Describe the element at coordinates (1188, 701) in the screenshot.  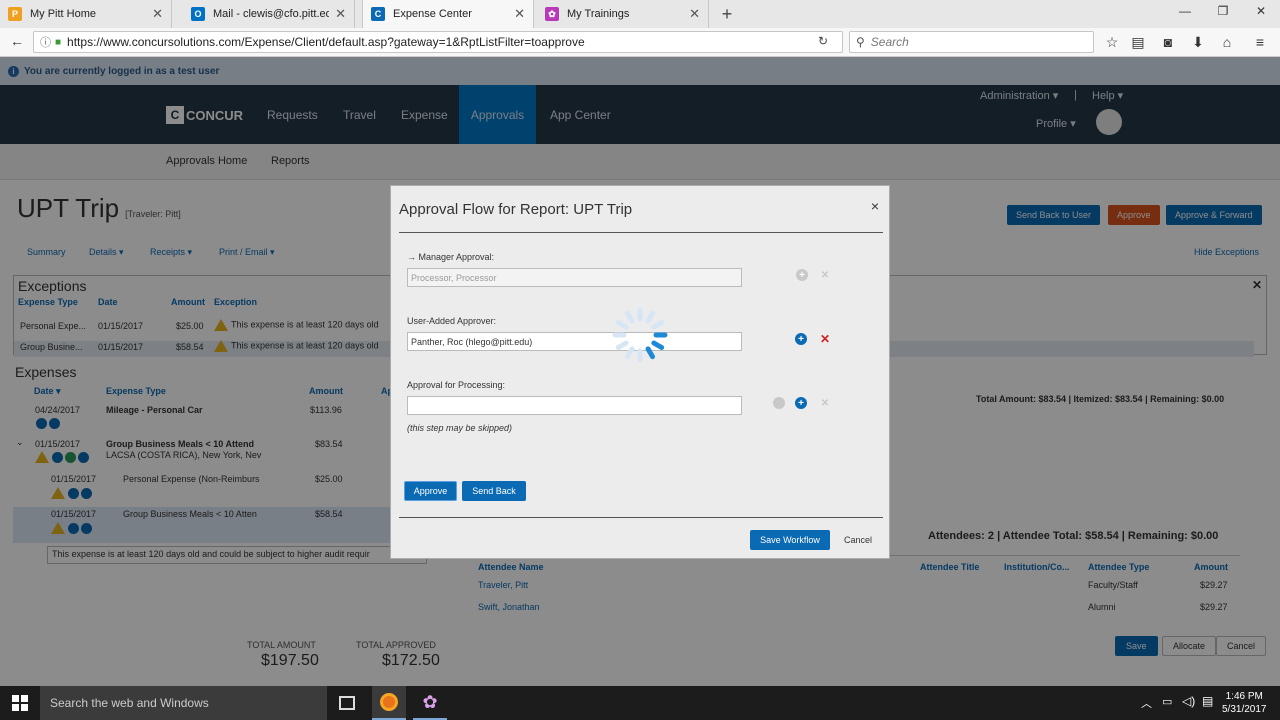
I see `volume-icon: ◁)` at that location.